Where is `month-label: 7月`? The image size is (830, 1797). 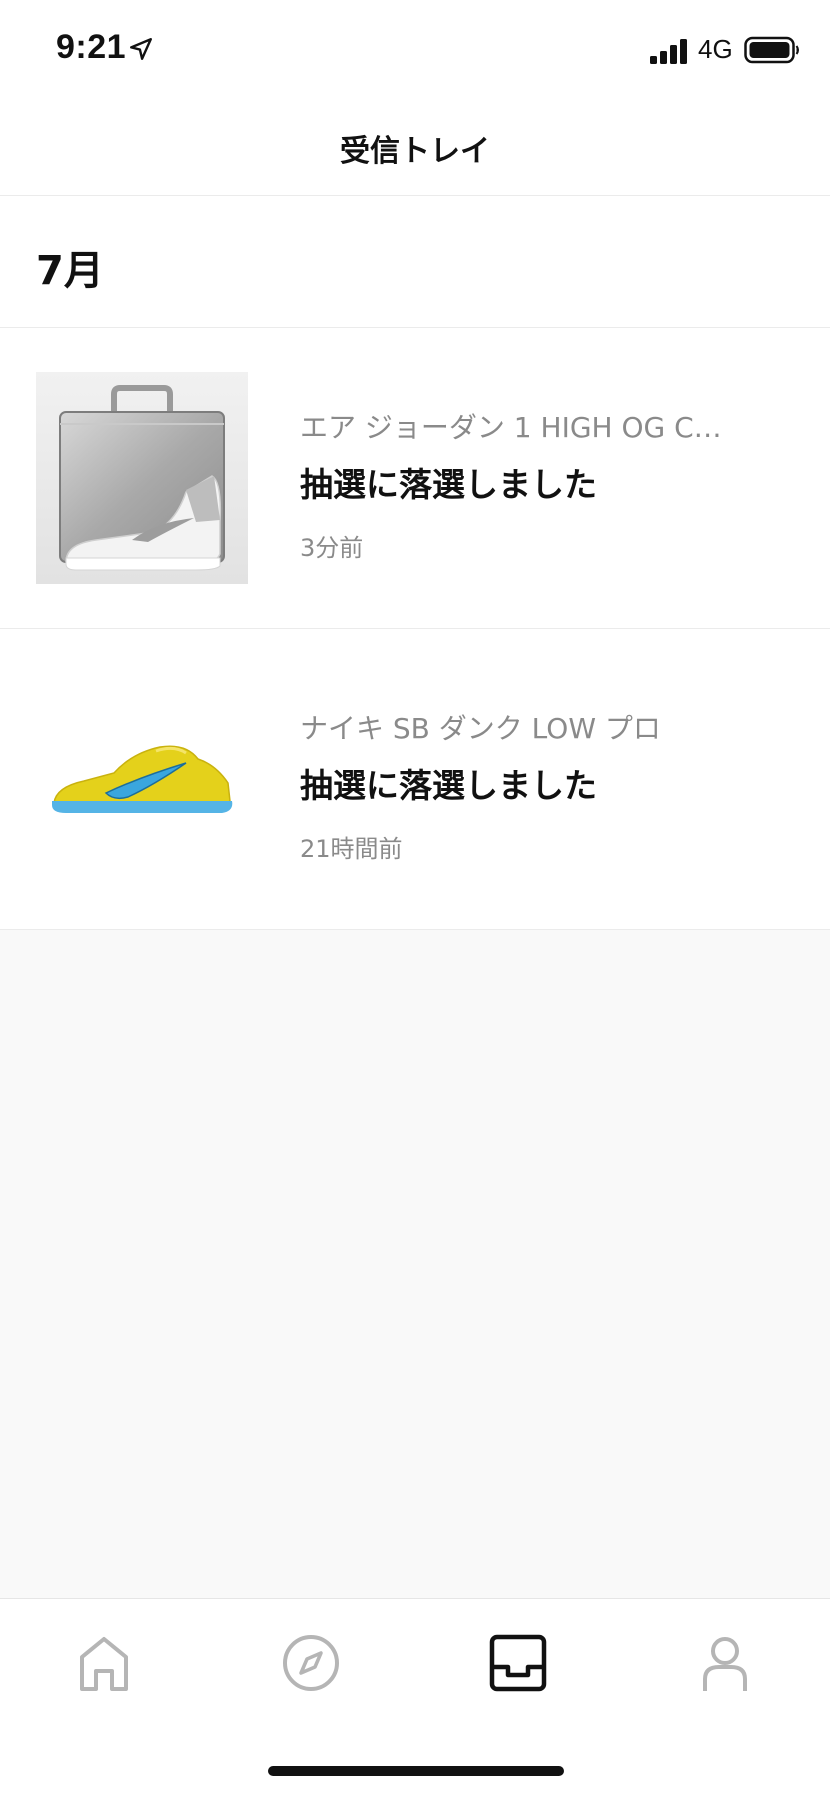 month-label: 7月 is located at coordinates (70, 271).